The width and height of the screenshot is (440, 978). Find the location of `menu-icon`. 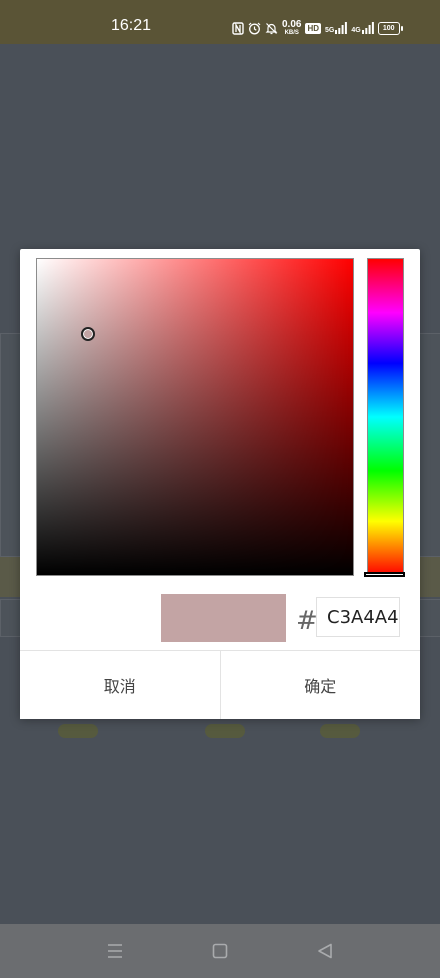

menu-icon is located at coordinates (115, 951).